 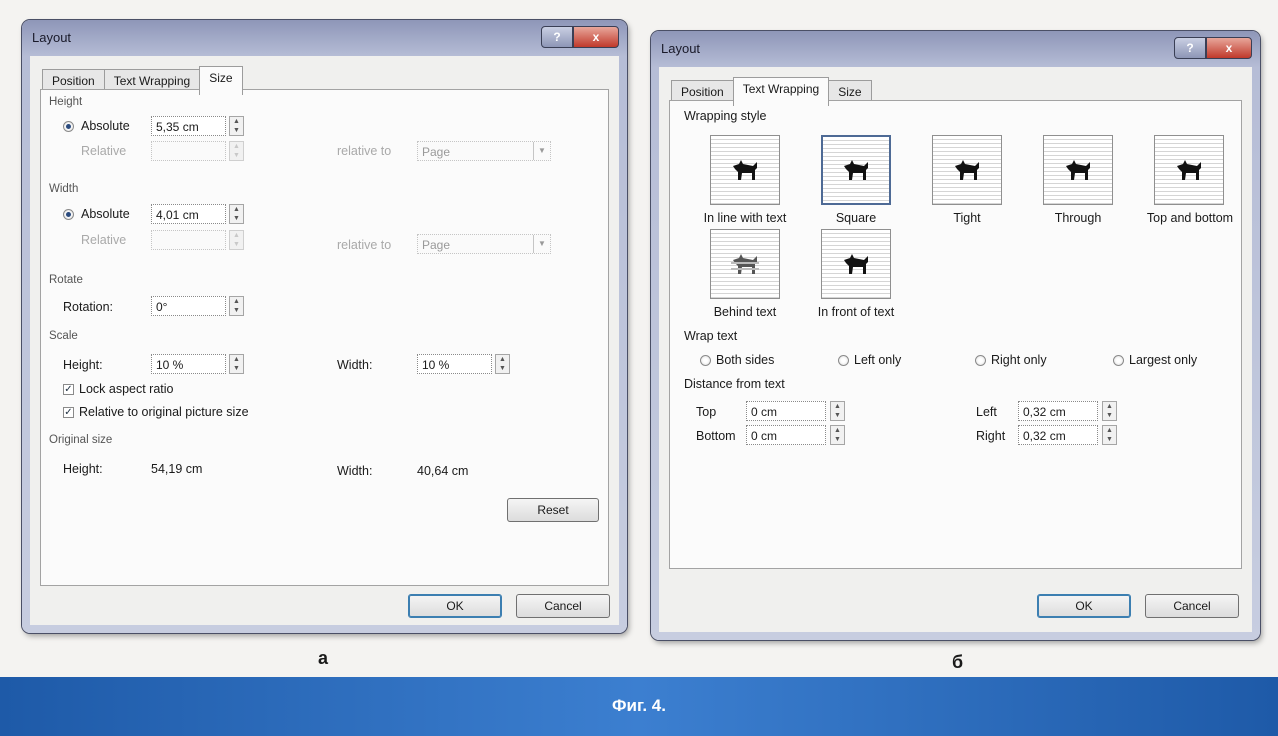 What do you see at coordinates (83, 365) in the screenshot?
I see `scale-height-label: Height:` at bounding box center [83, 365].